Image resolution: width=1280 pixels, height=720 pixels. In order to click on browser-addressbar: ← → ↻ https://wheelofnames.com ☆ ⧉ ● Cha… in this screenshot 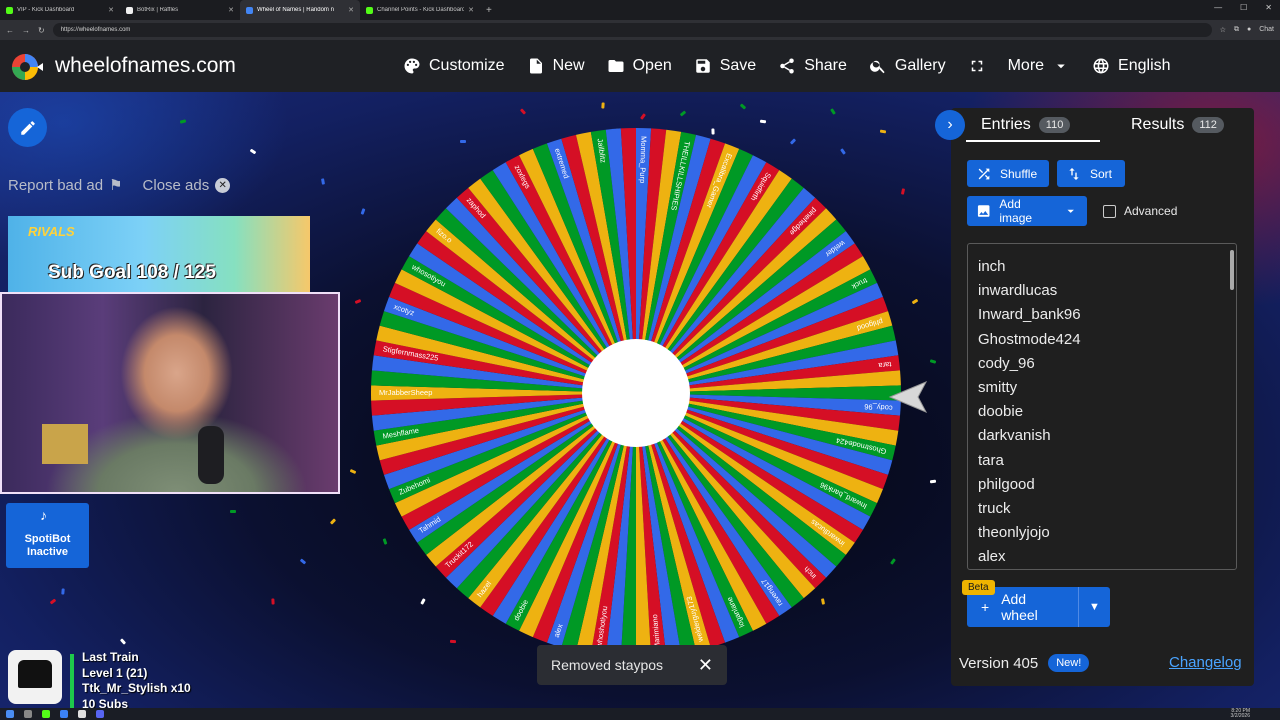, I will do `click(640, 30)`.